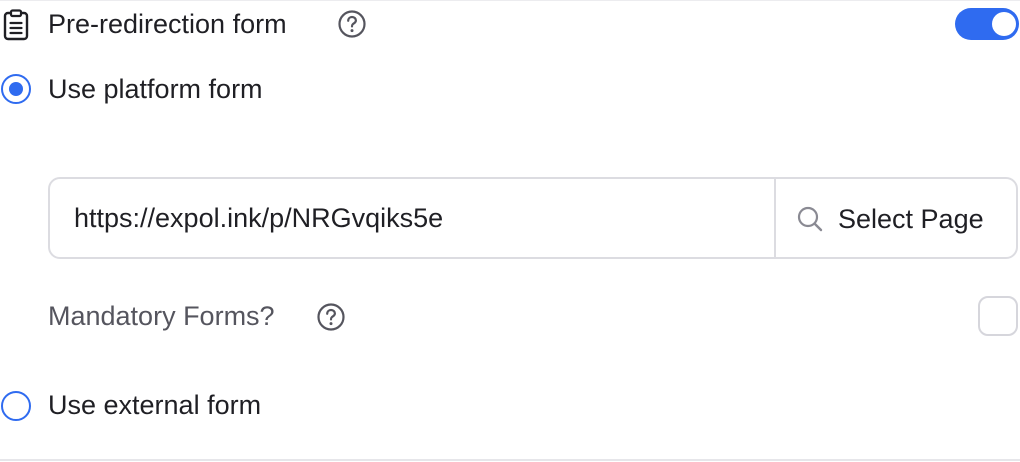 Image resolution: width=1020 pixels, height=462 pixels. What do you see at coordinates (510, 460) in the screenshot?
I see `bottom-divider` at bounding box center [510, 460].